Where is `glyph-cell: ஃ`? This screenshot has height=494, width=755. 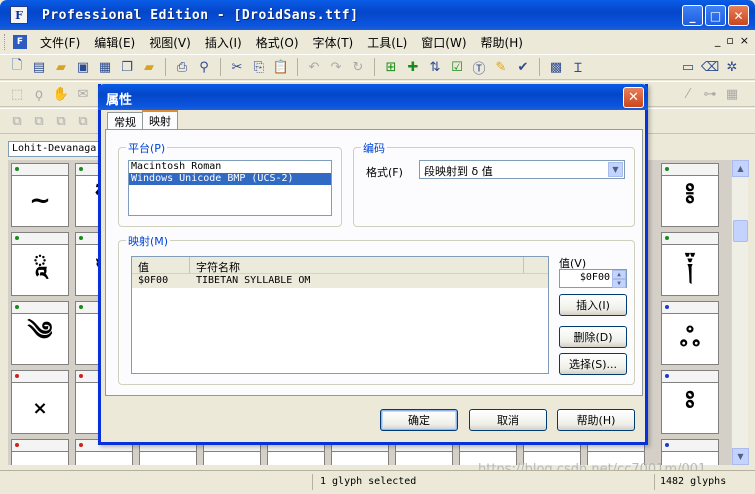 glyph-cell: ஃ is located at coordinates (690, 333).